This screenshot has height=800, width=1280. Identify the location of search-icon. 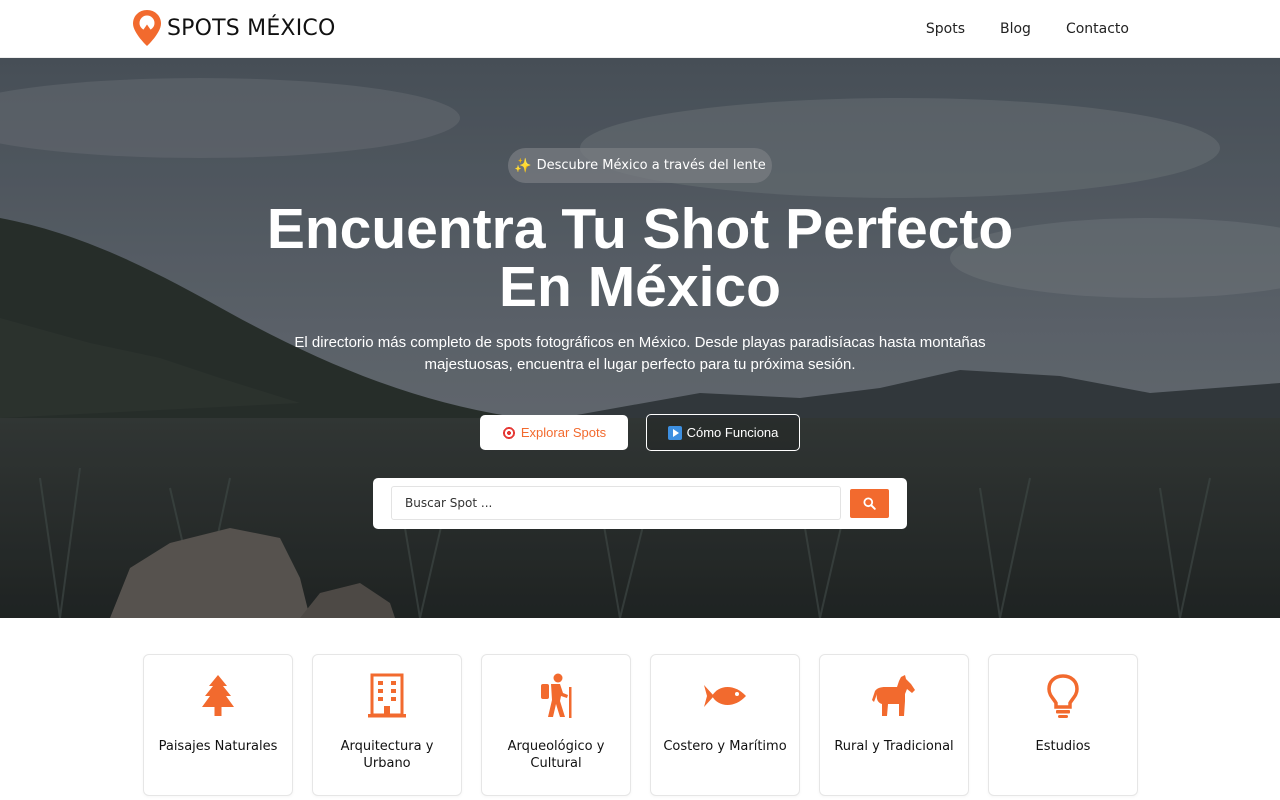
(869, 503).